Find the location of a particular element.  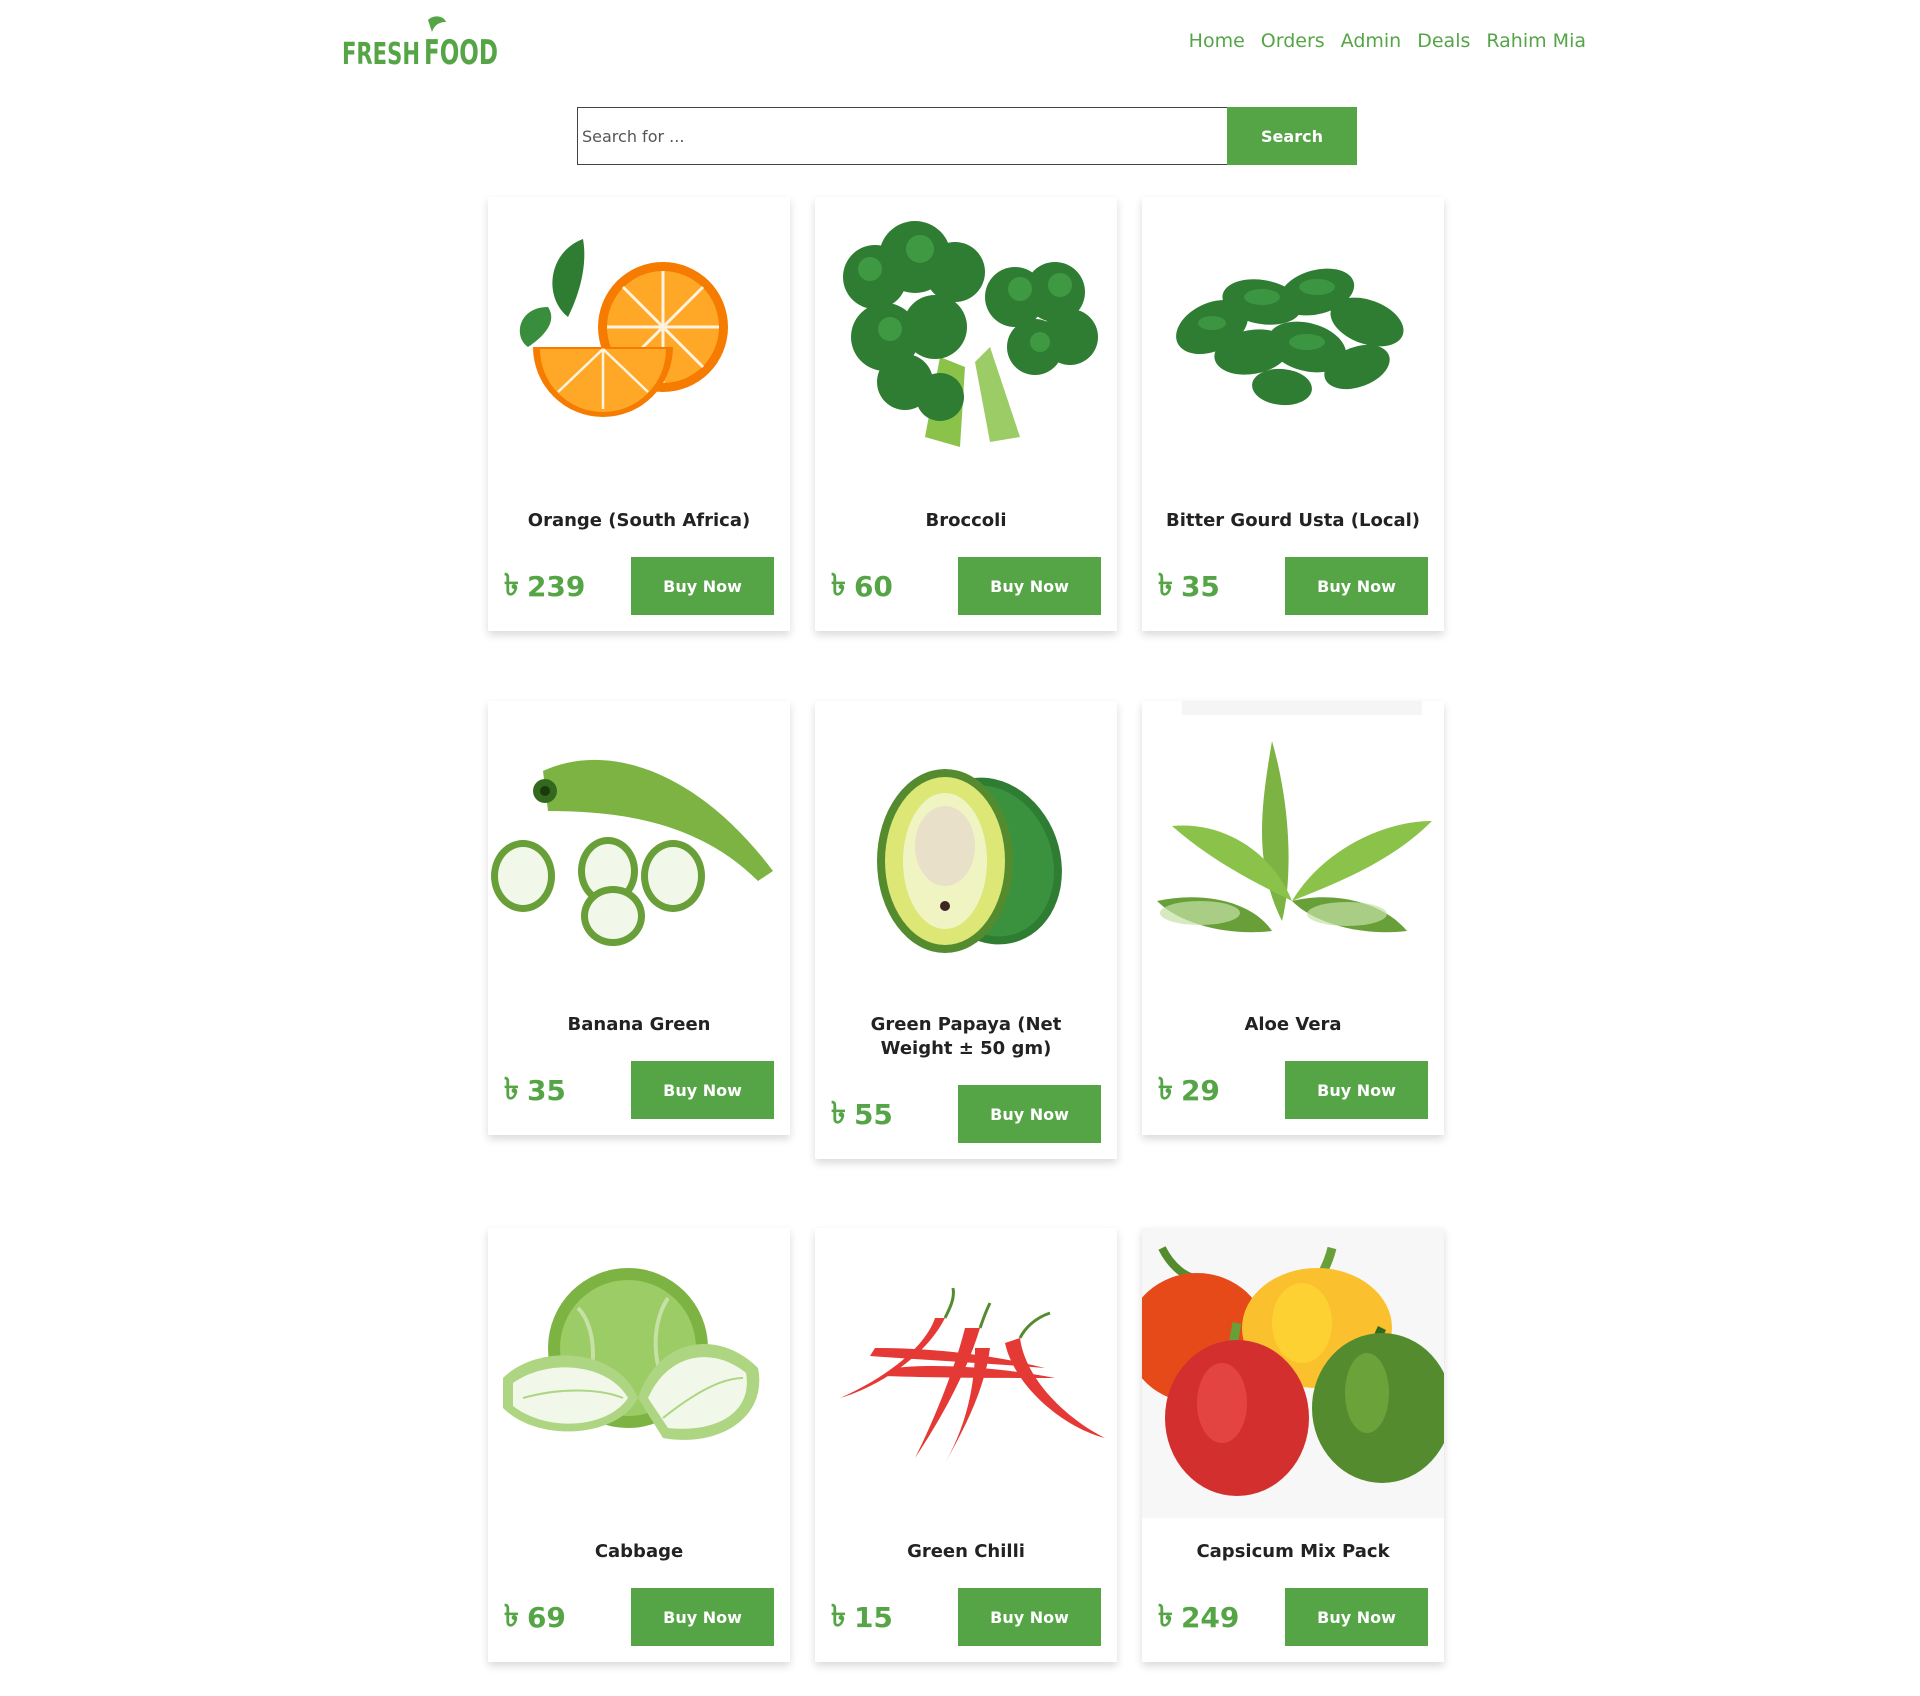

cabbage-icon is located at coordinates (639, 1373).